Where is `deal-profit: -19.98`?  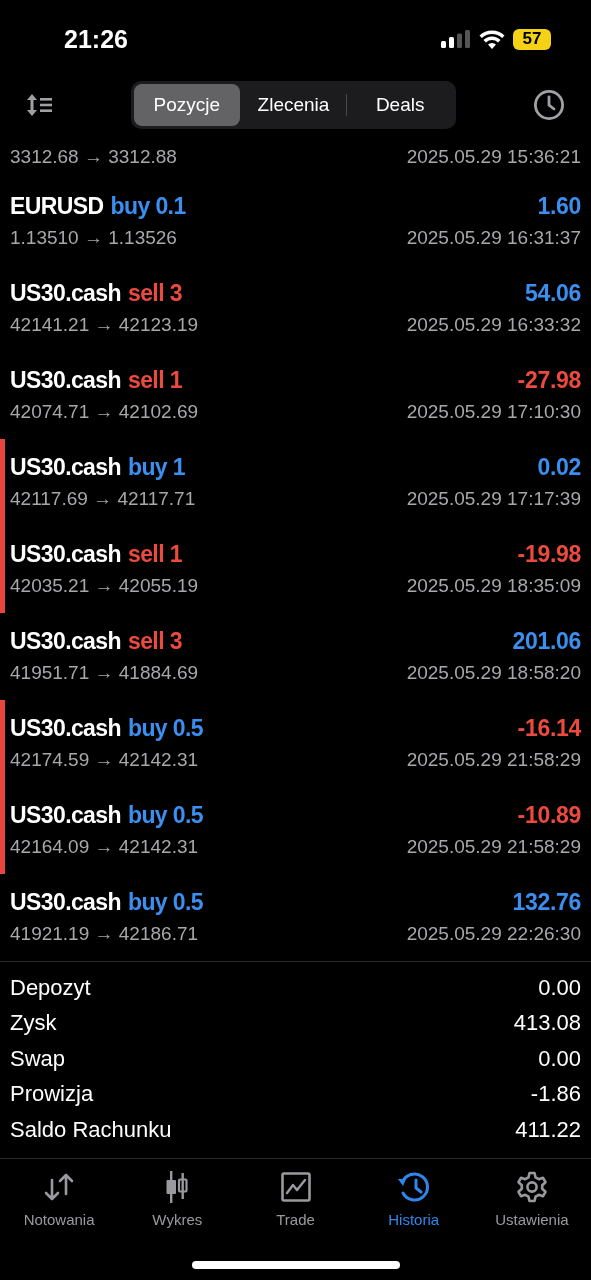 deal-profit: -19.98 is located at coordinates (549, 554).